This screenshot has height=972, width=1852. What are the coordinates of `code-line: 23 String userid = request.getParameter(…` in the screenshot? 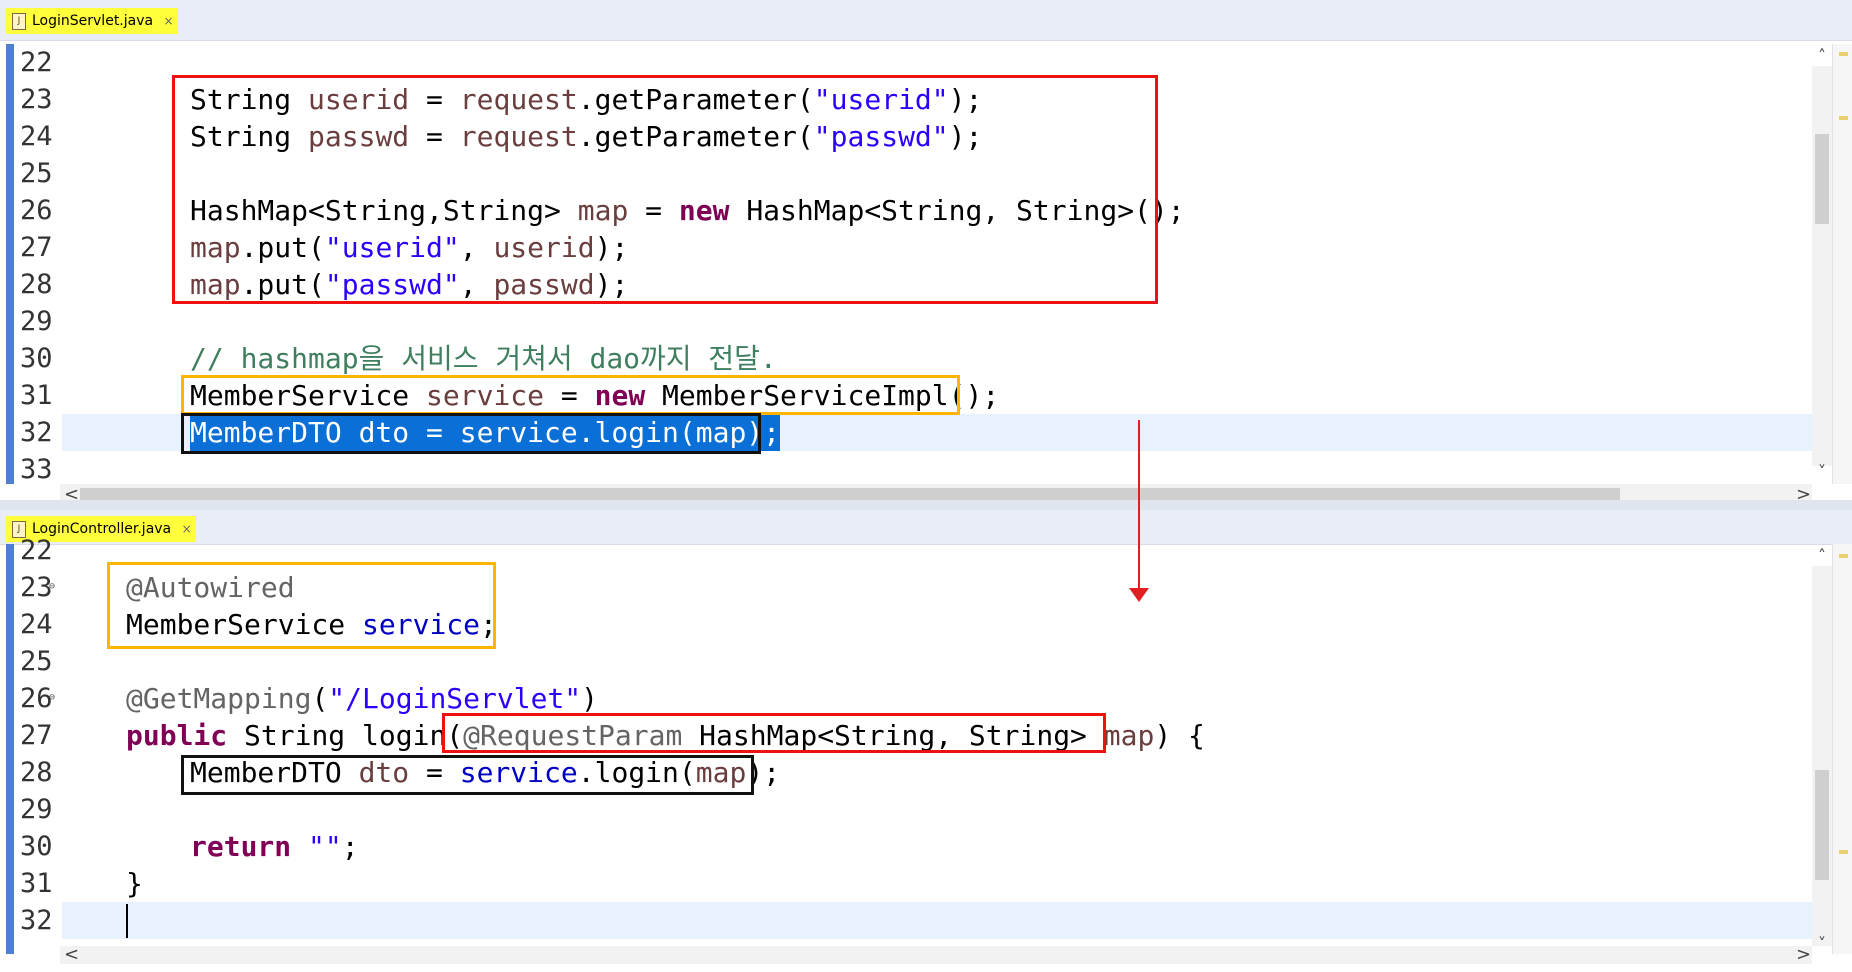 It's located at (906, 99).